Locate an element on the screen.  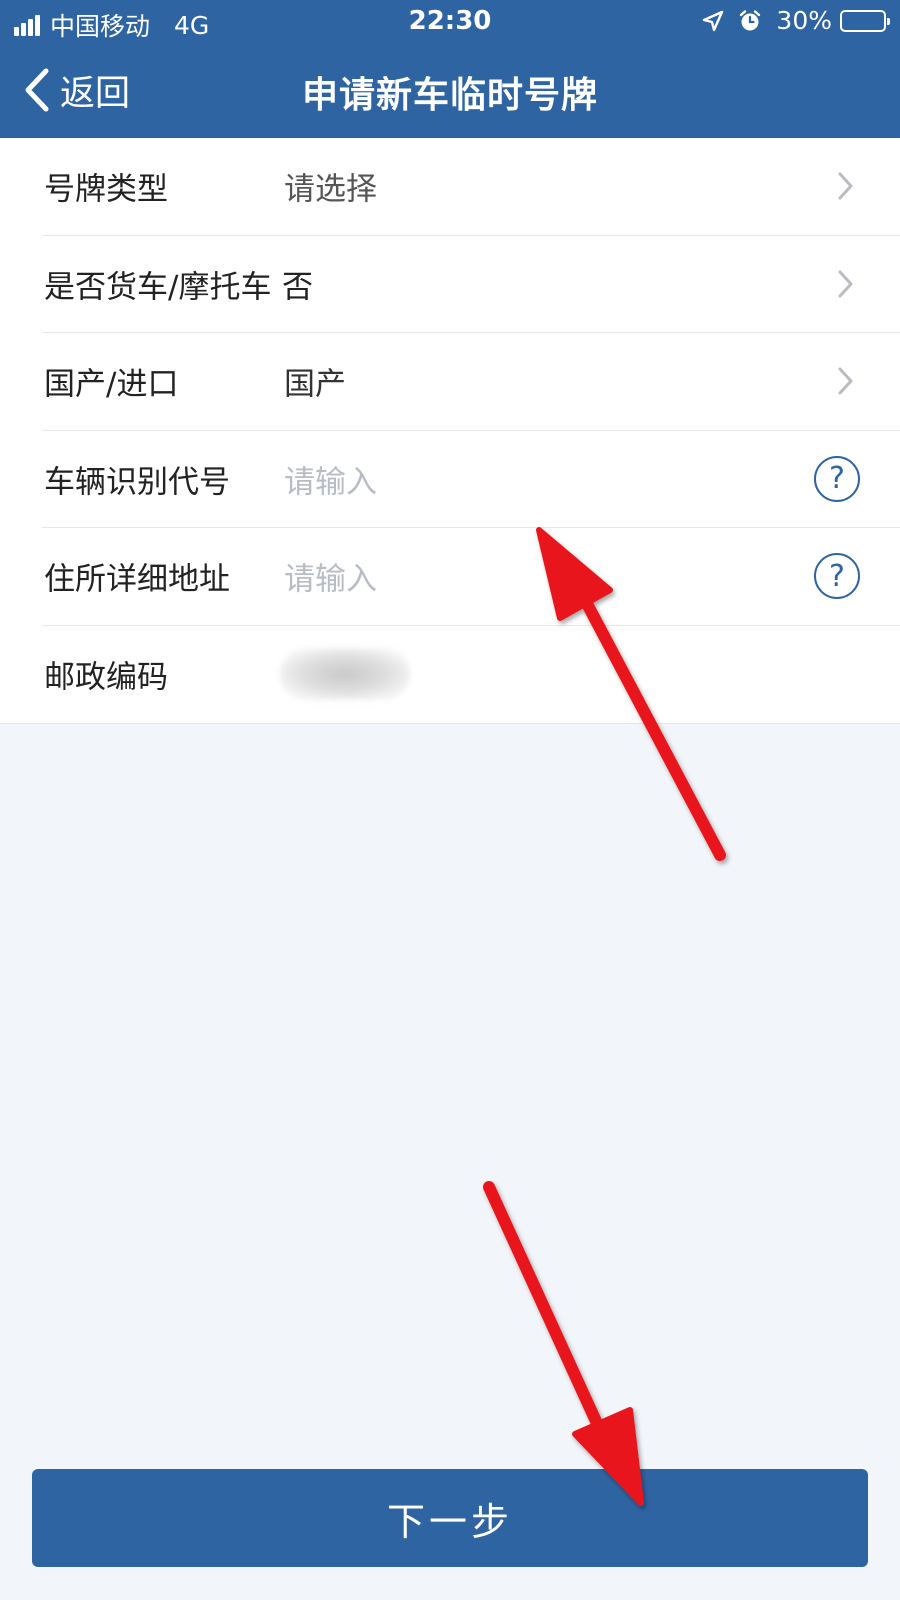
next-step-button: 下一步 is located at coordinates (450, 1518).